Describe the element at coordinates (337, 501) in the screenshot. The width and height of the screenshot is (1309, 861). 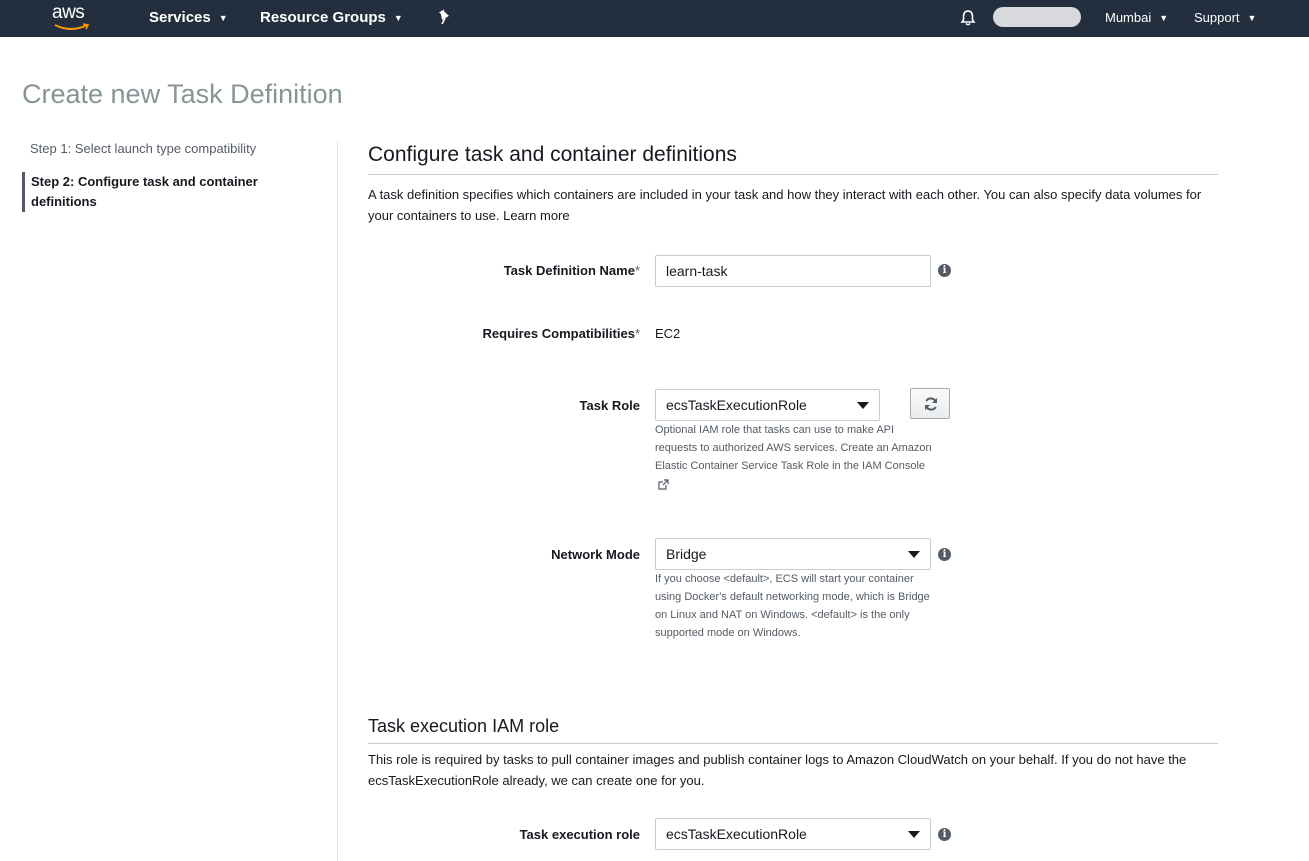
I see `column-divider` at that location.